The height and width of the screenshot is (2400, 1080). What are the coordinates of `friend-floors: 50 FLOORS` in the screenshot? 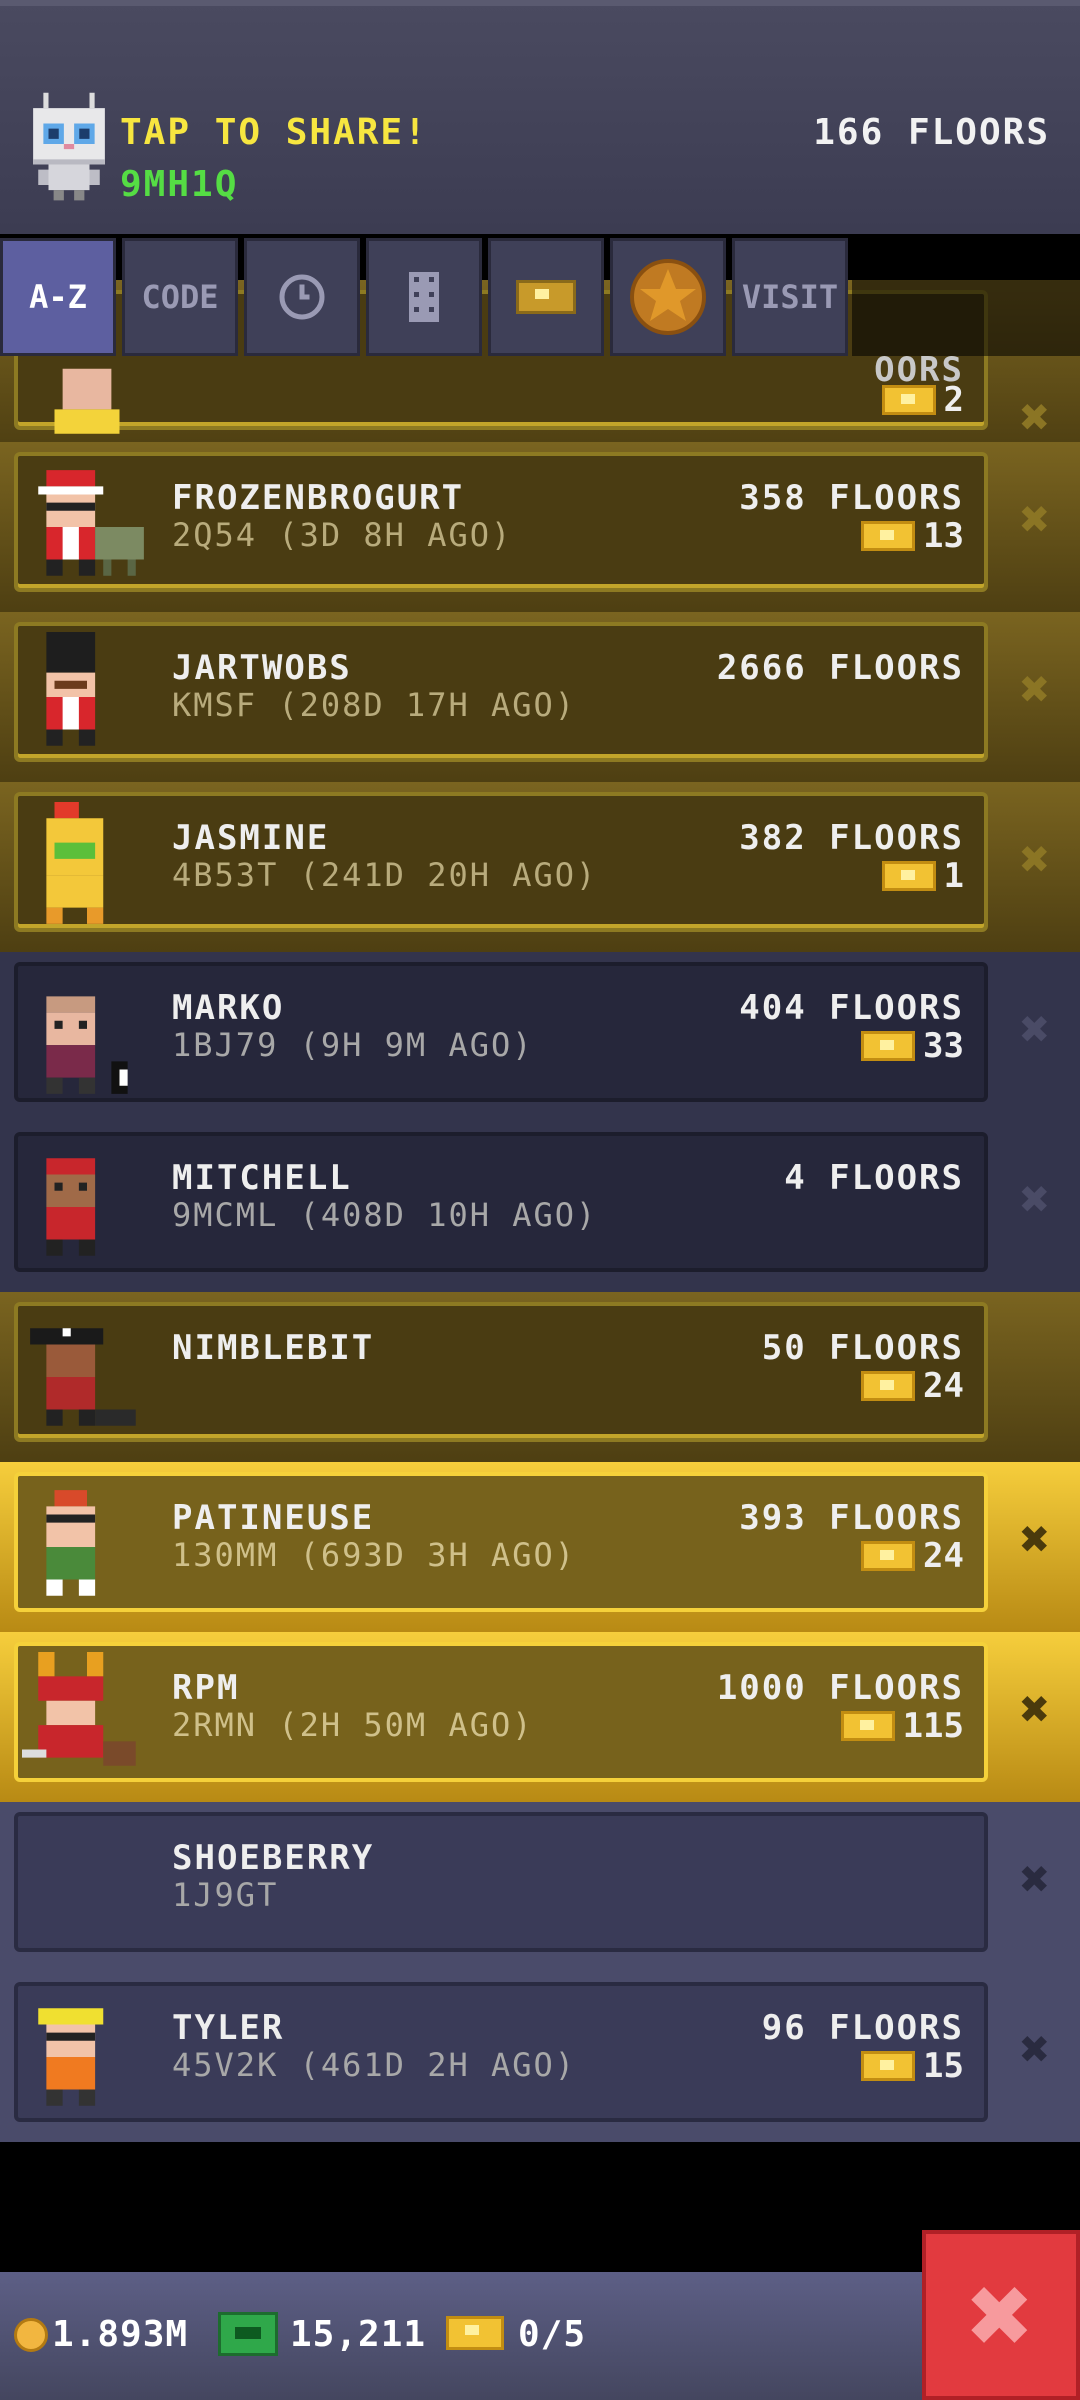 It's located at (862, 1348).